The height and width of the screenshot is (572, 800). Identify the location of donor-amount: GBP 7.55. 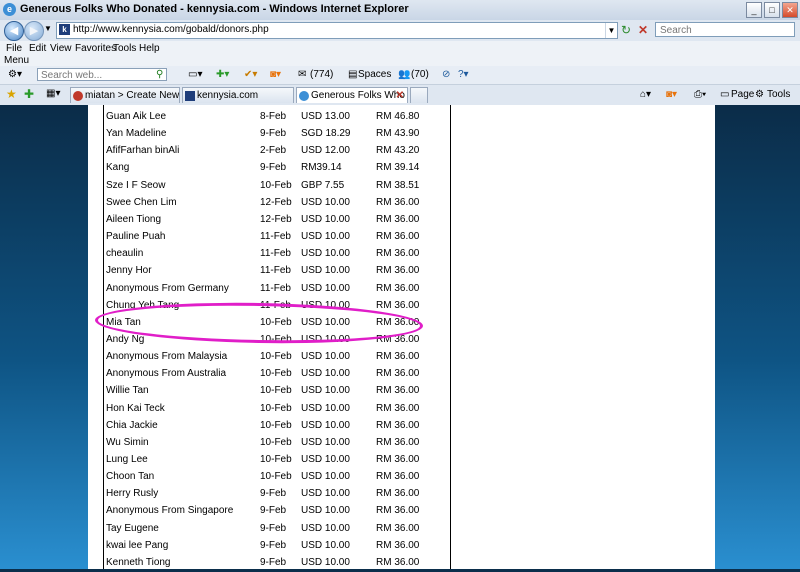
(323, 185).